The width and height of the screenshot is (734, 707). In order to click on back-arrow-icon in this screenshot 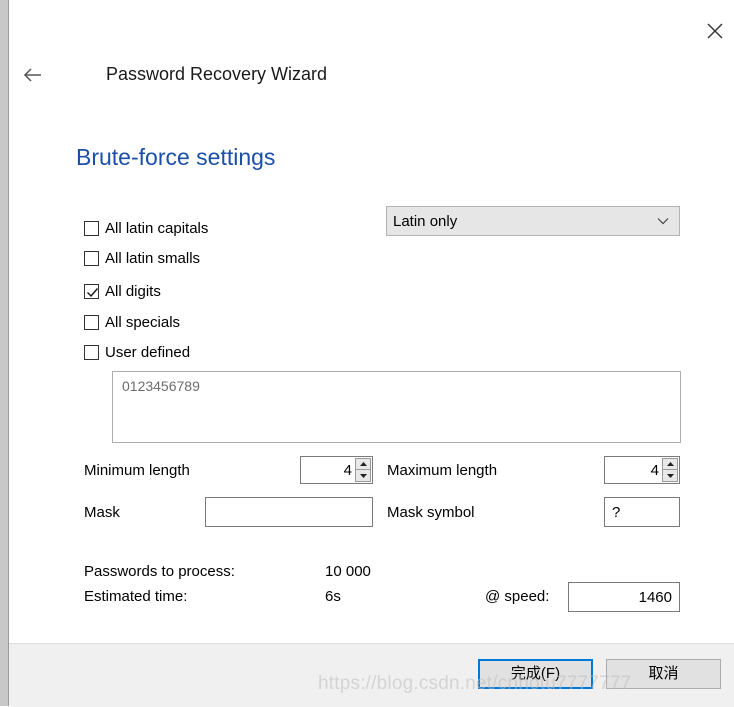, I will do `click(32, 75)`.